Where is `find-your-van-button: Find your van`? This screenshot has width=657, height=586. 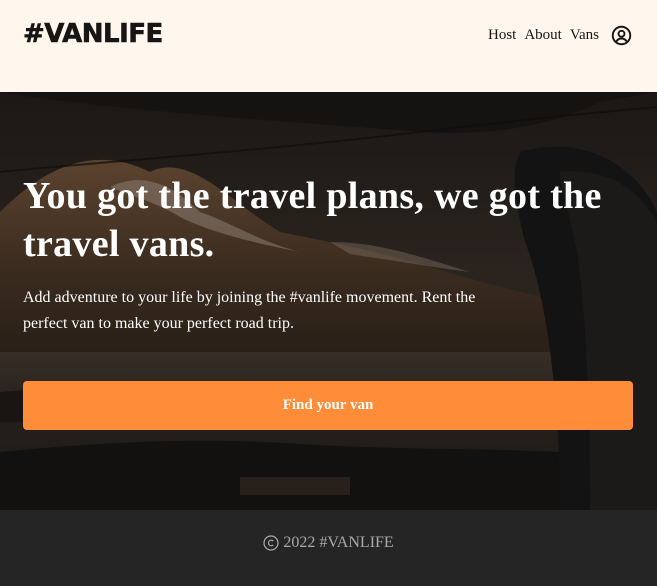
find-your-van-button: Find your van is located at coordinates (328, 405).